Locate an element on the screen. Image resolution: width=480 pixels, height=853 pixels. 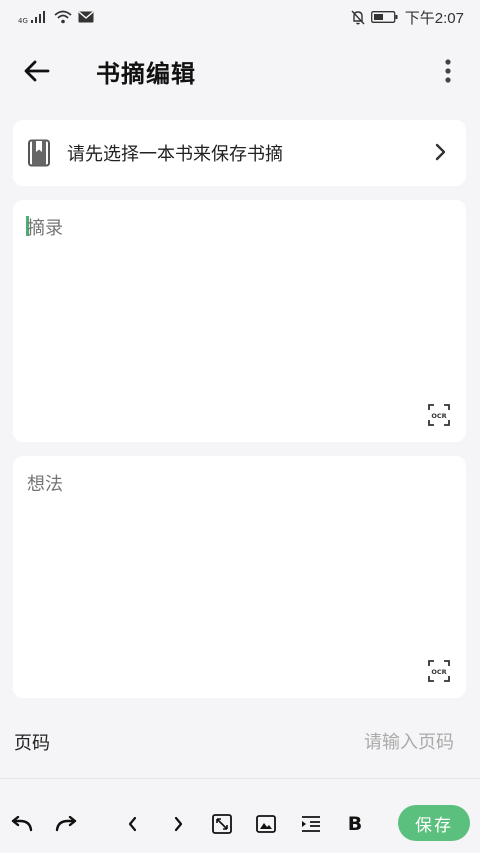
page-number-row: 页码 is located at coordinates (240, 742).